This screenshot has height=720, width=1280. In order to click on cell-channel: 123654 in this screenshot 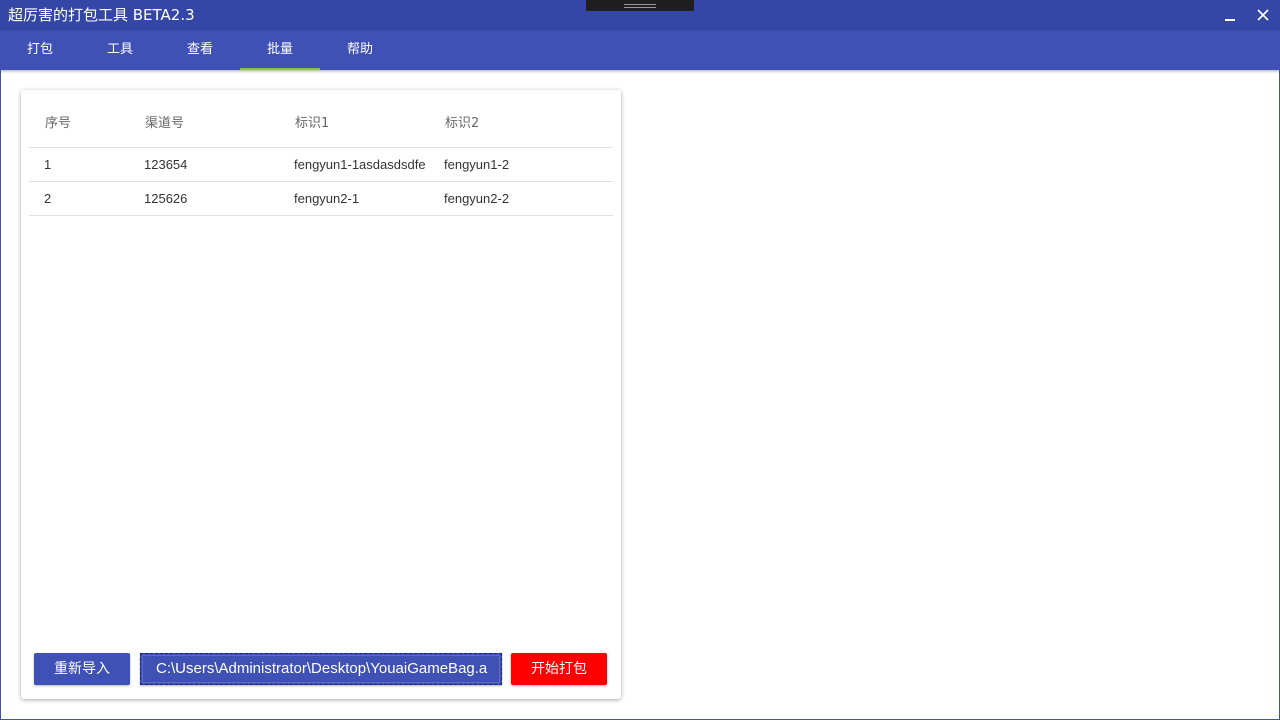, I will do `click(166, 164)`.